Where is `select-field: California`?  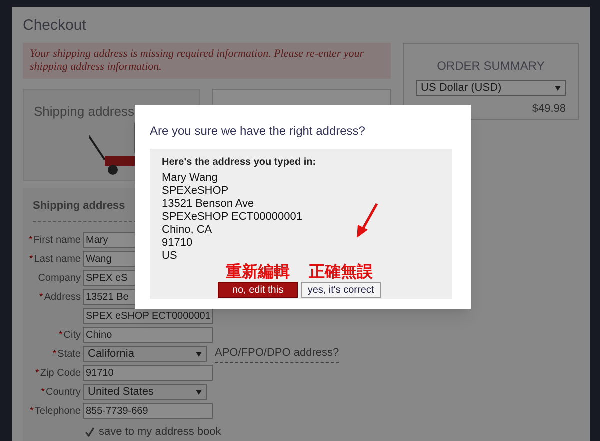 select-field: California is located at coordinates (145, 354).